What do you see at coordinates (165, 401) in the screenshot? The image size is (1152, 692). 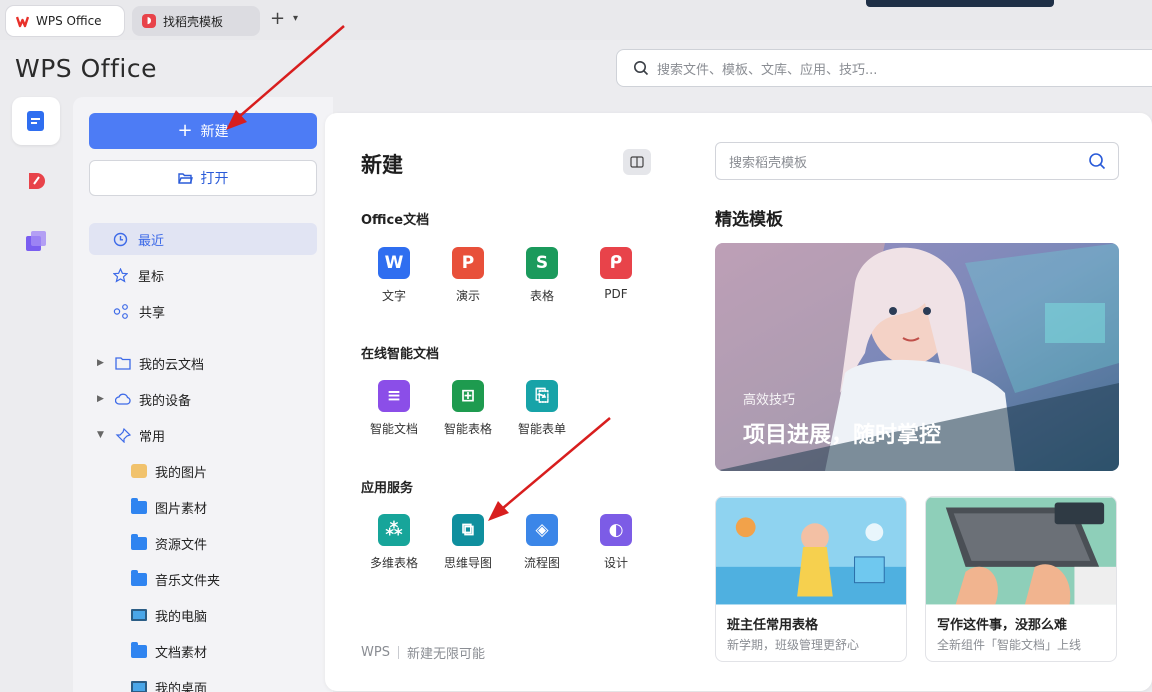 I see `tree-item-label: 我的设备` at bounding box center [165, 401].